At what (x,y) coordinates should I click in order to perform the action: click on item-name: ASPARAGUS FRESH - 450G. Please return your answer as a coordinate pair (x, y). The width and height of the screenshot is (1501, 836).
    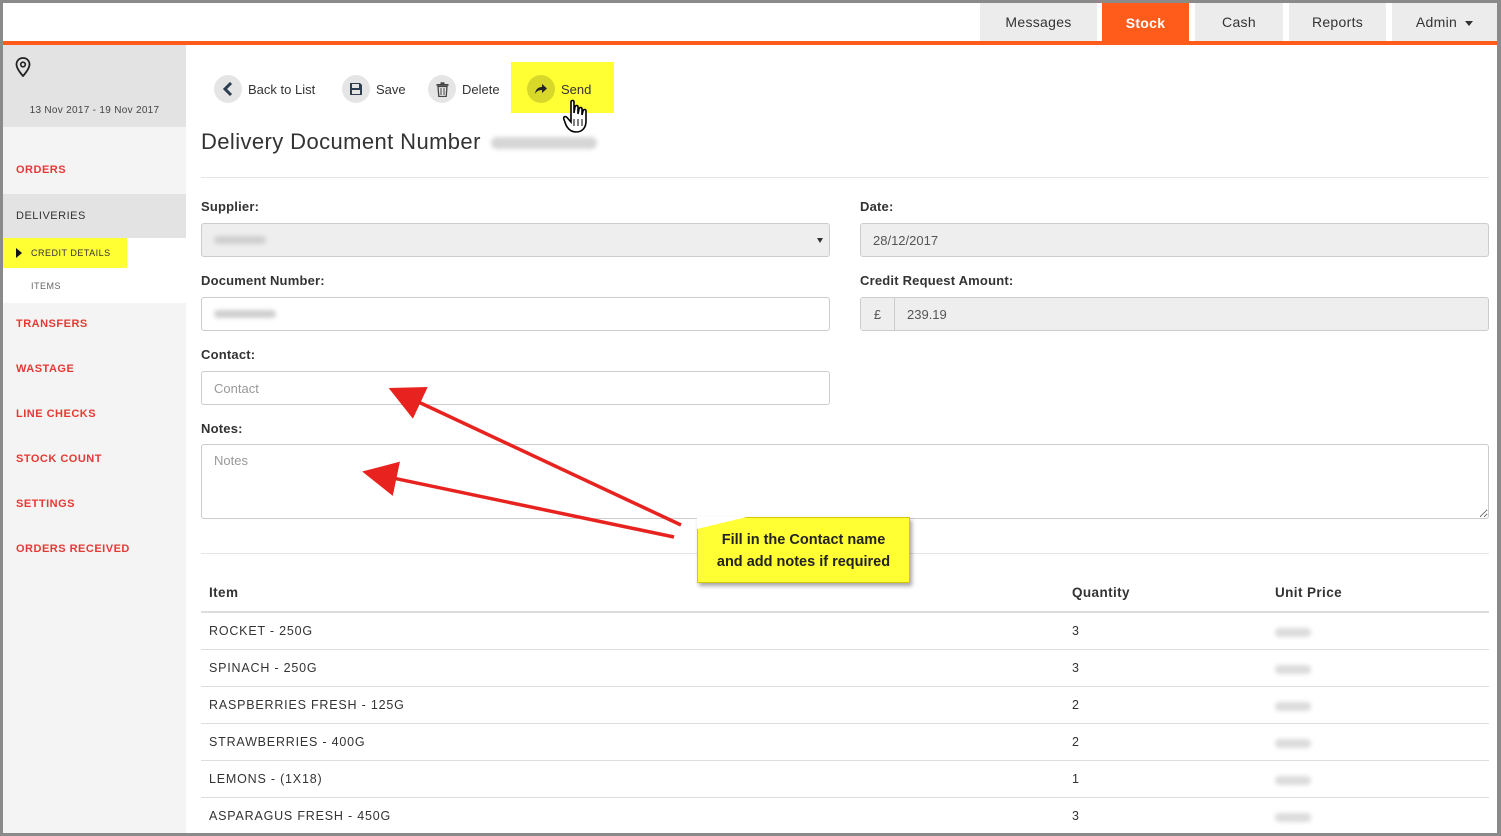
    Looking at the image, I should click on (300, 816).